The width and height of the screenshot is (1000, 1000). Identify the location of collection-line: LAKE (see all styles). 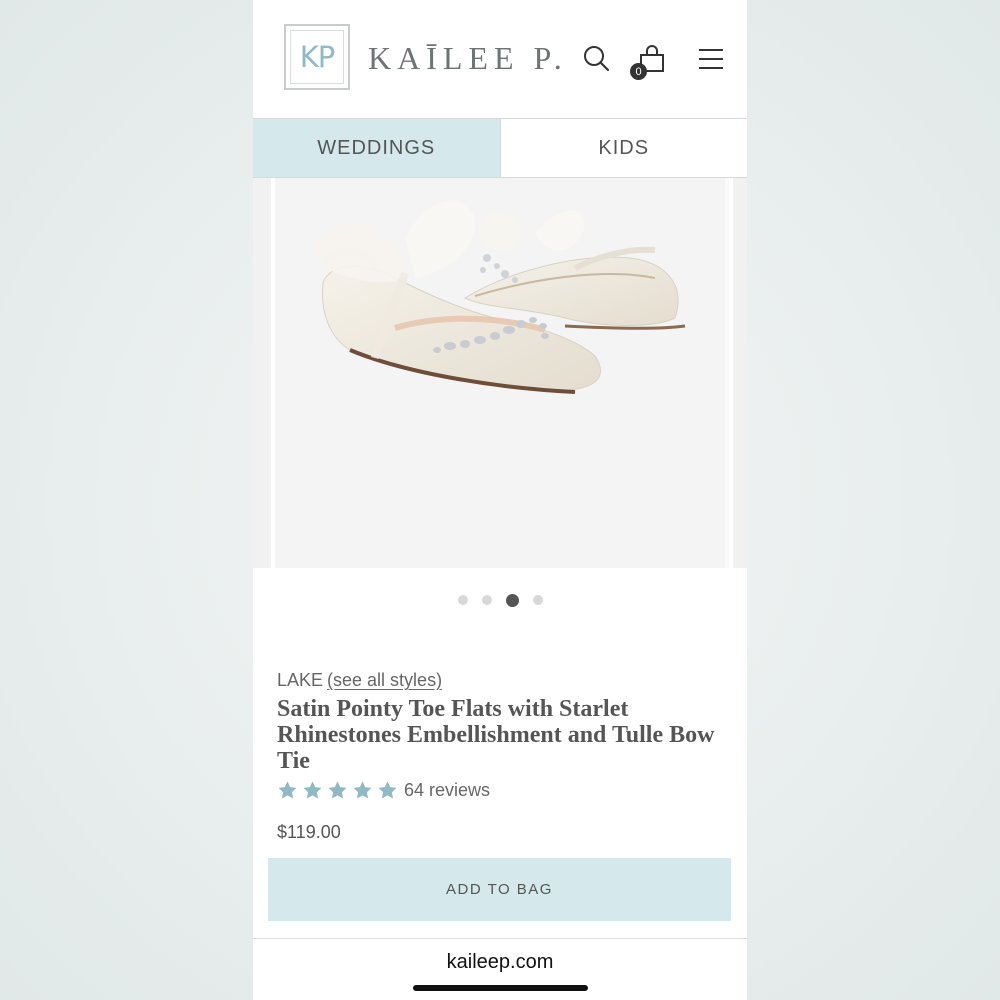
(359, 680).